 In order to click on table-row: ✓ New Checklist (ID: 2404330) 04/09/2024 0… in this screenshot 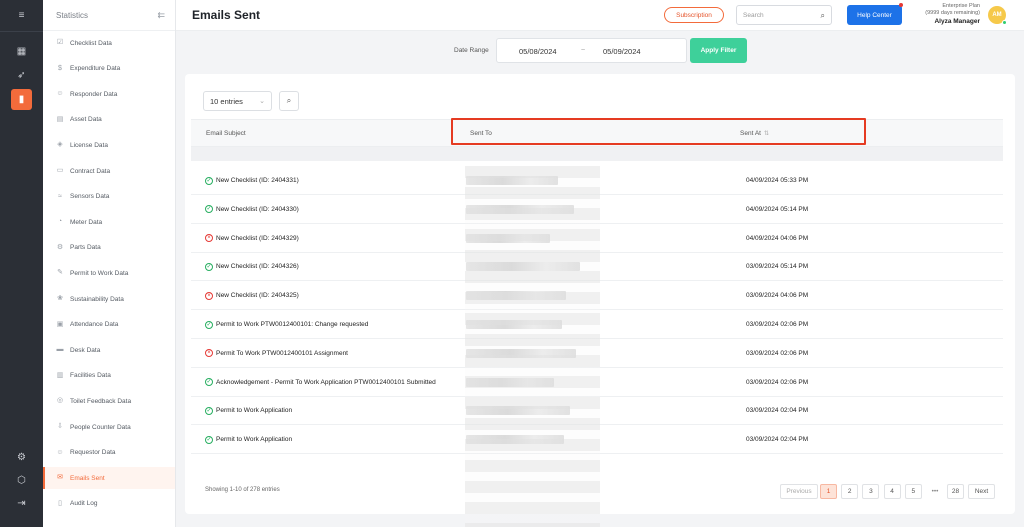, I will do `click(597, 209)`.